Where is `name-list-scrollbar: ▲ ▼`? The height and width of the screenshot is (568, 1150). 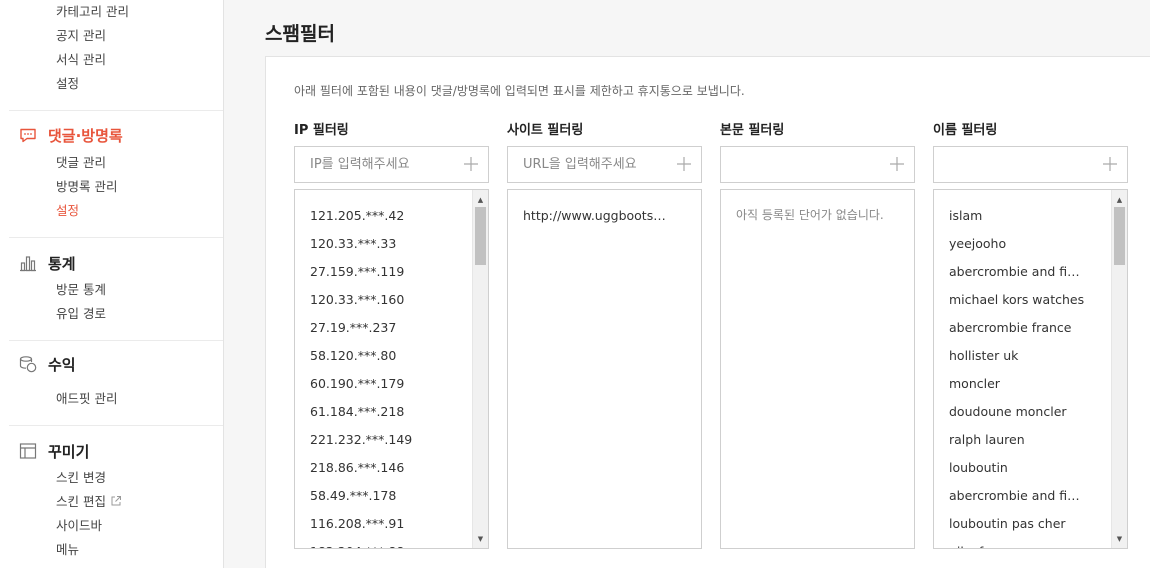 name-list-scrollbar: ▲ ▼ is located at coordinates (1119, 369).